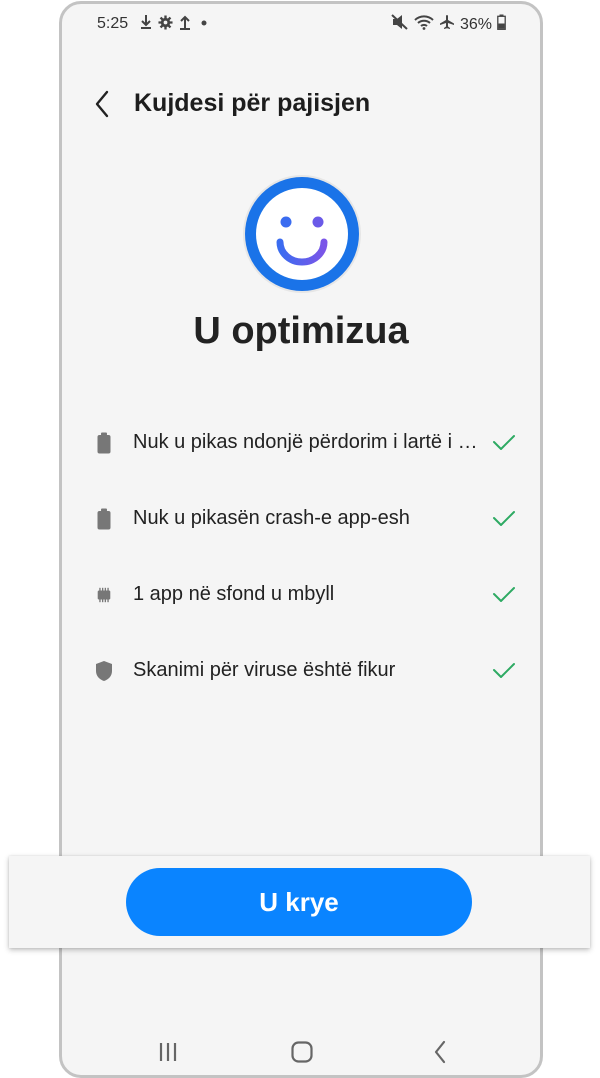 The height and width of the screenshot is (1078, 600). I want to click on list-item-label: Nuk u pikasën crash-e app-esh, so click(271, 518).